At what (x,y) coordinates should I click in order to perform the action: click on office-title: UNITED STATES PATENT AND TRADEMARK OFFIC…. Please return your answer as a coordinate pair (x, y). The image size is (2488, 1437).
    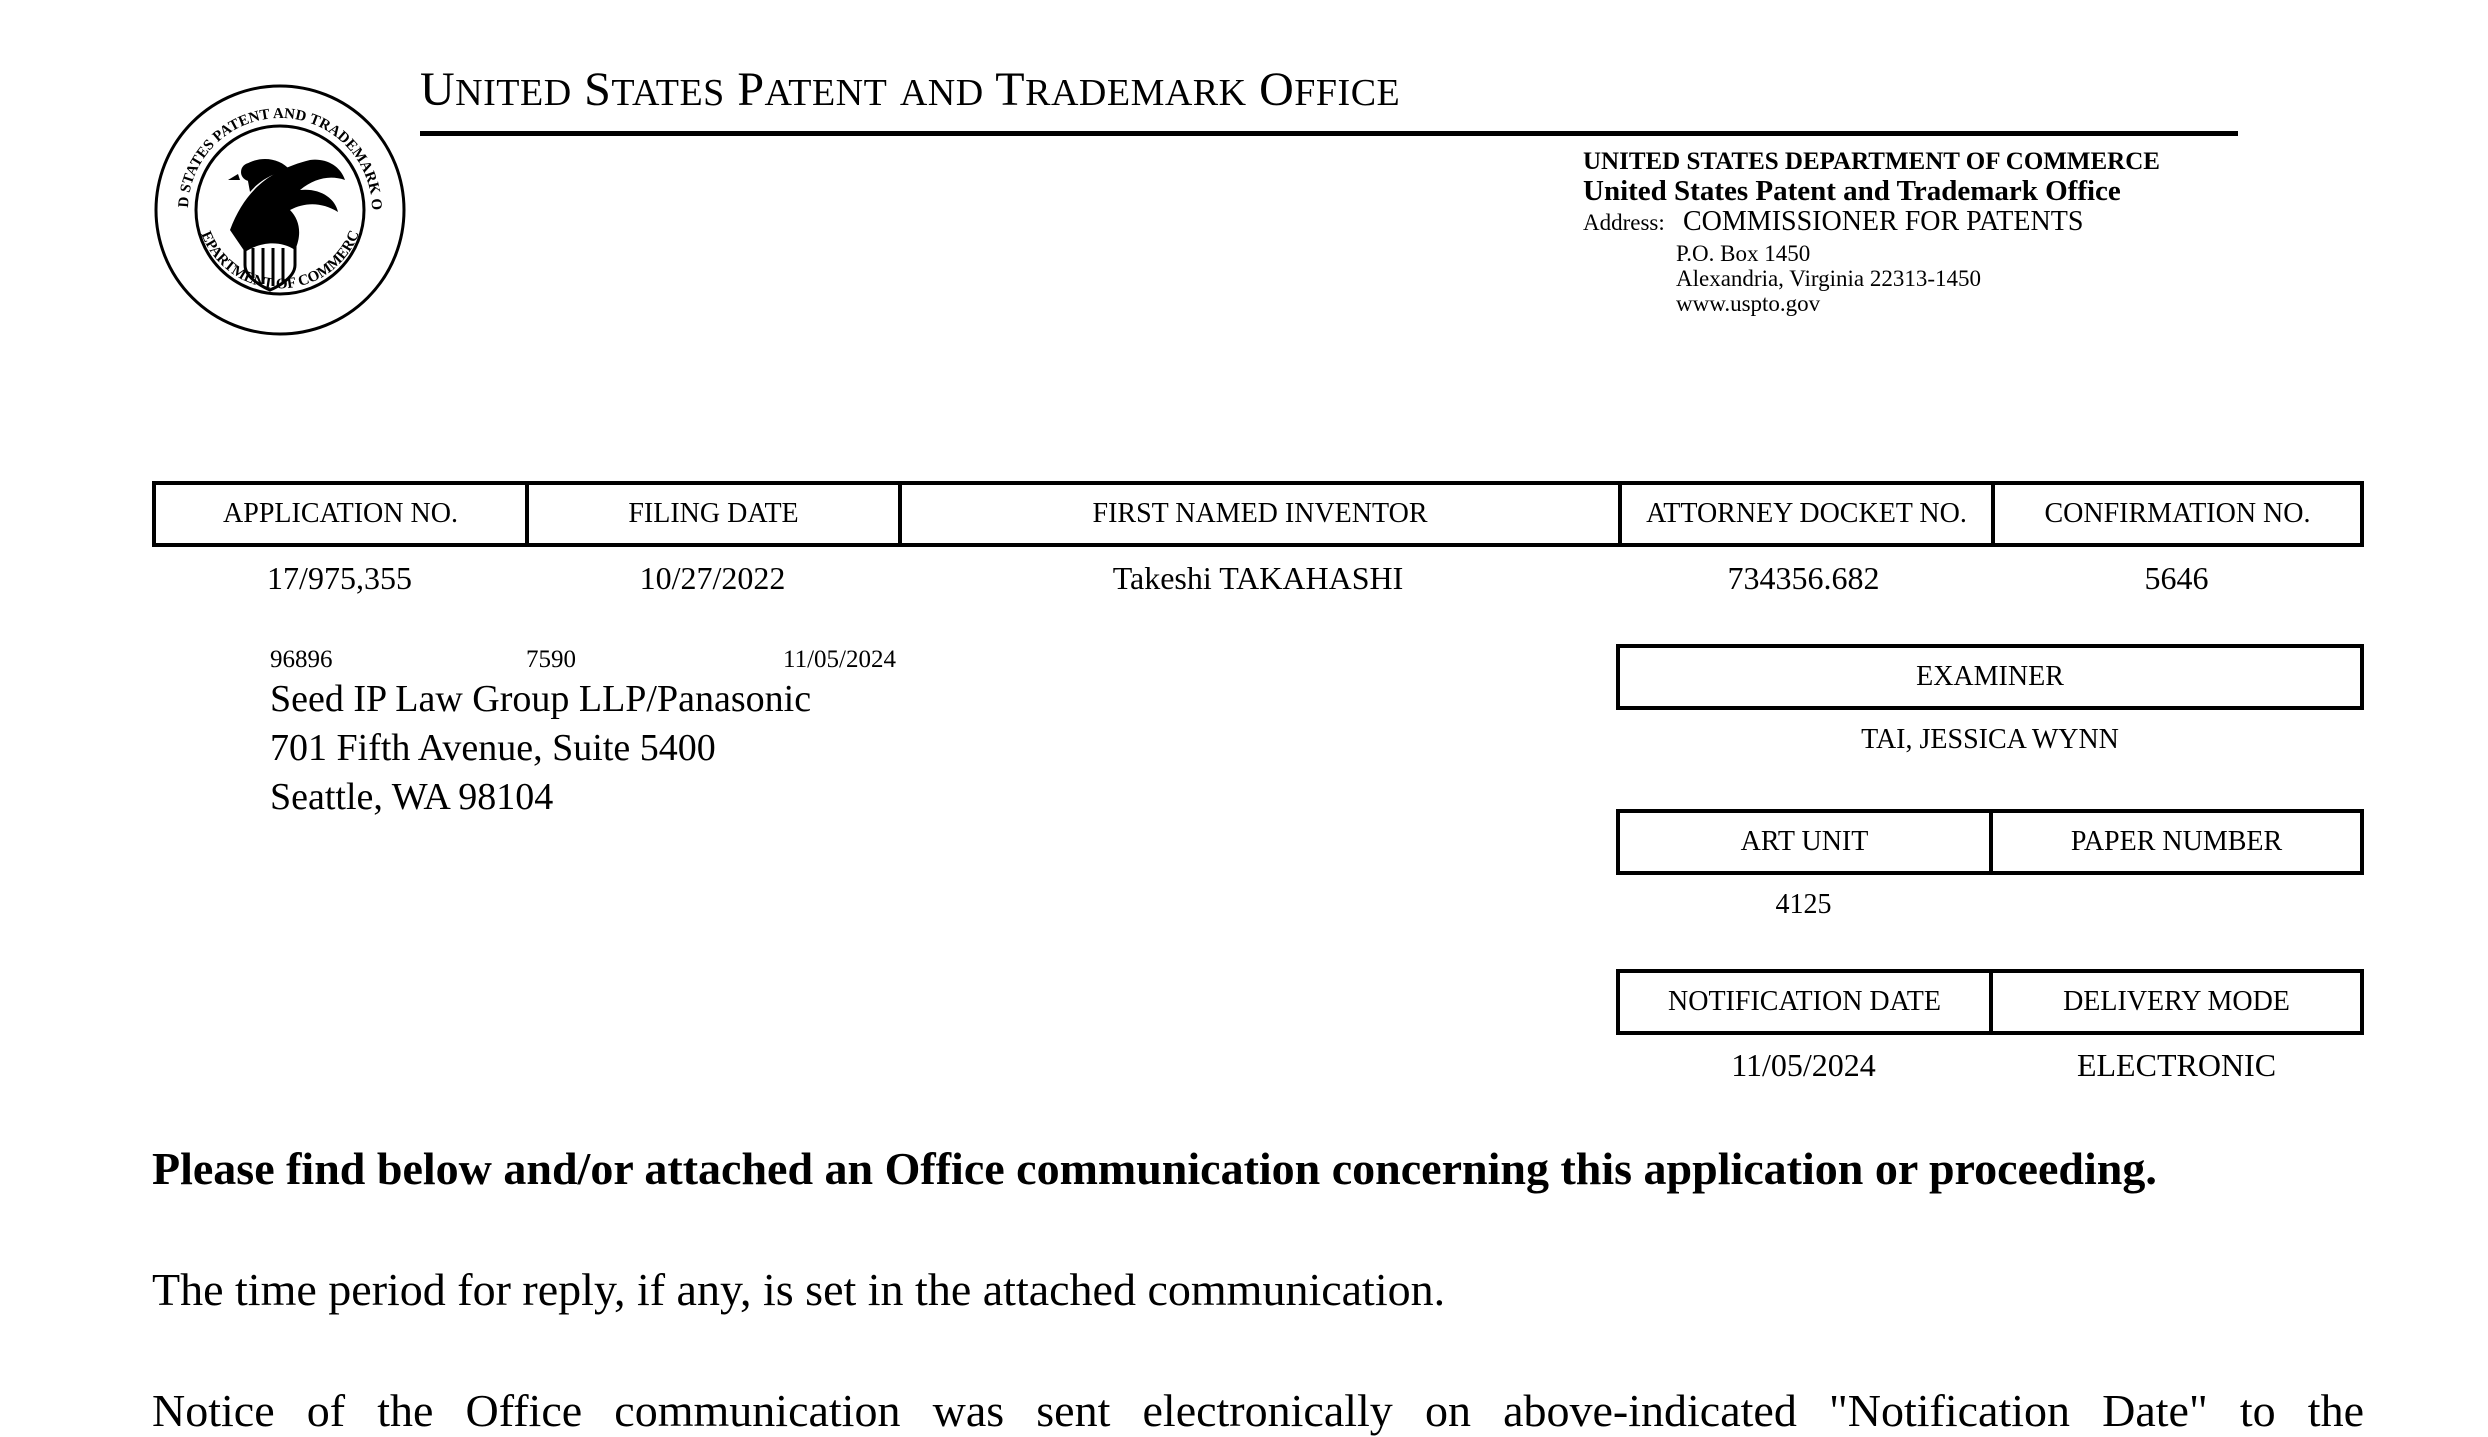
    Looking at the image, I should click on (910, 89).